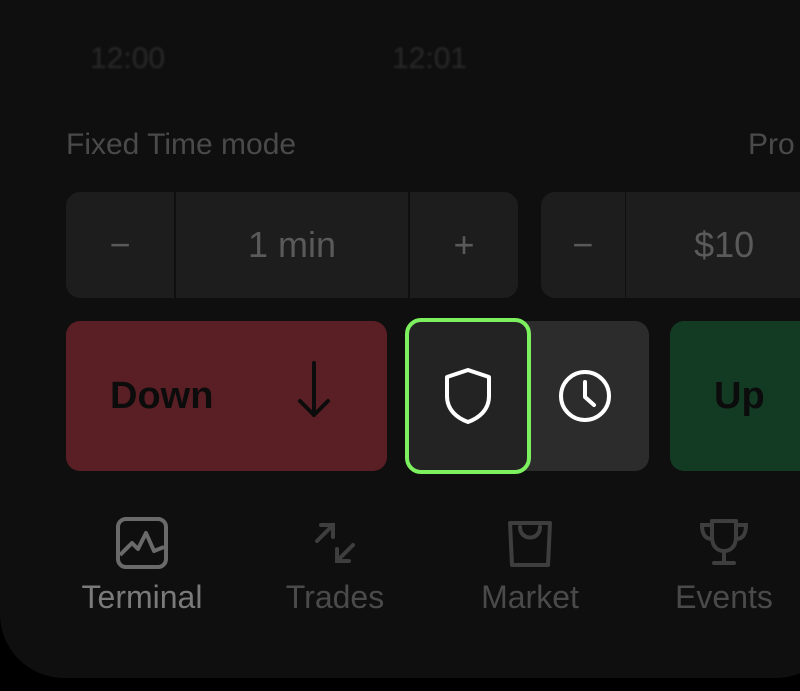  I want to click on trophy-icon, so click(724, 542).